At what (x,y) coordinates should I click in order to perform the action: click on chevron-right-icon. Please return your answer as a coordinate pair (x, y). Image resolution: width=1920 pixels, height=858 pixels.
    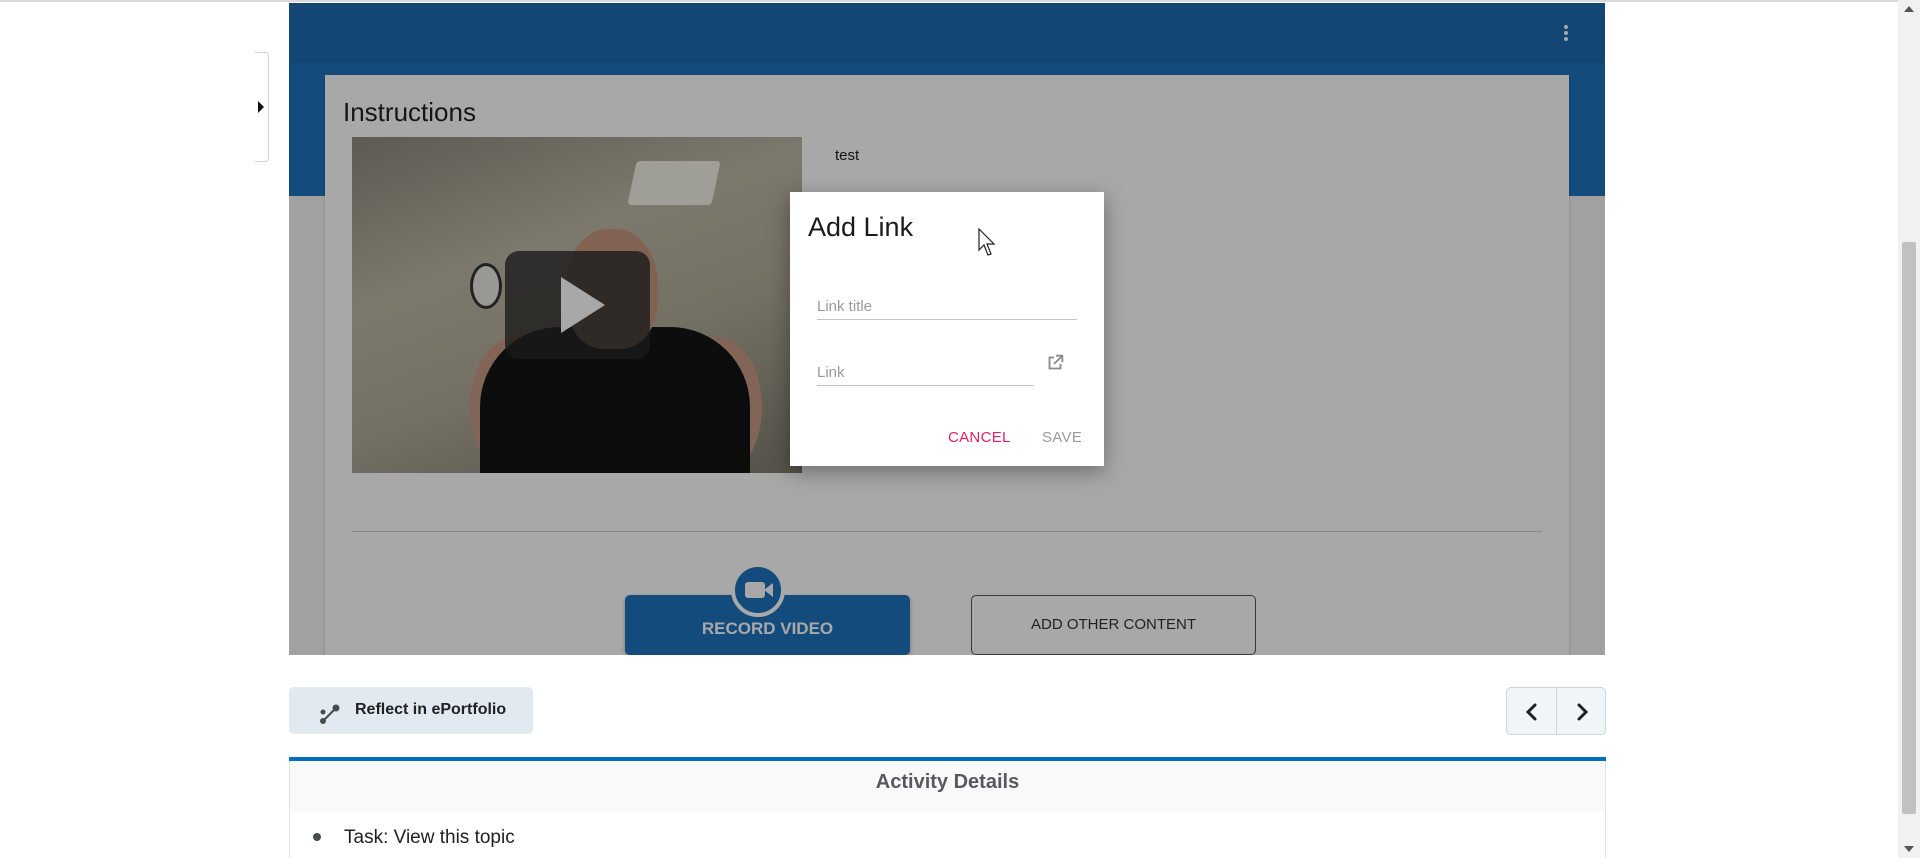
    Looking at the image, I should click on (1583, 712).